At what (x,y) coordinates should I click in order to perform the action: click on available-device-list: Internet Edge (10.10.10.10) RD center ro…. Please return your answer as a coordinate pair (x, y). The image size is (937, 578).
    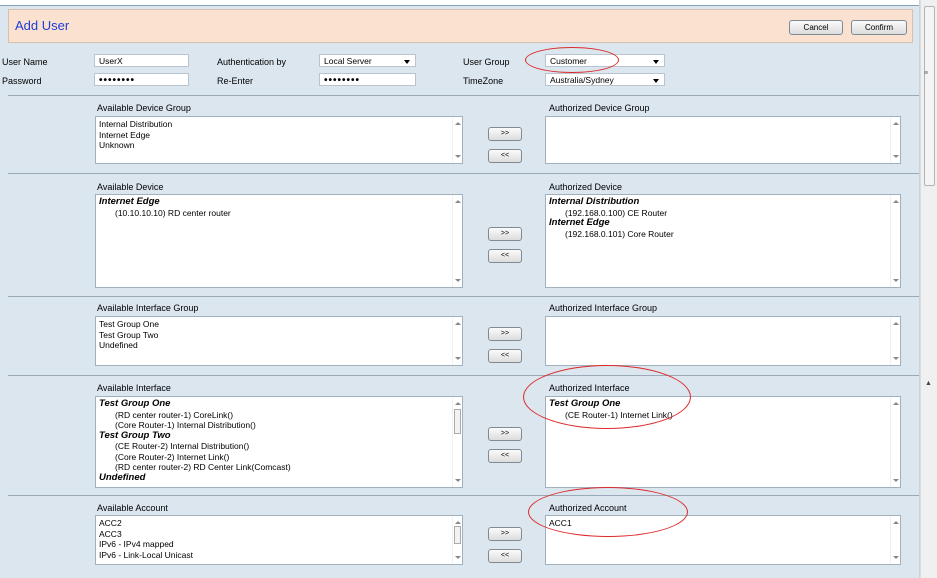
    Looking at the image, I should click on (279, 241).